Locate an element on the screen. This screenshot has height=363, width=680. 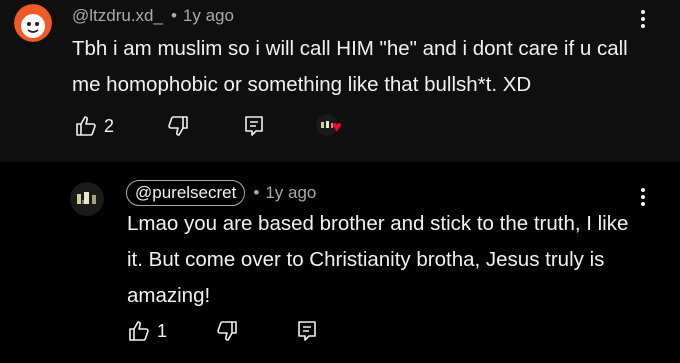
more-options-button is located at coordinates (643, 19).